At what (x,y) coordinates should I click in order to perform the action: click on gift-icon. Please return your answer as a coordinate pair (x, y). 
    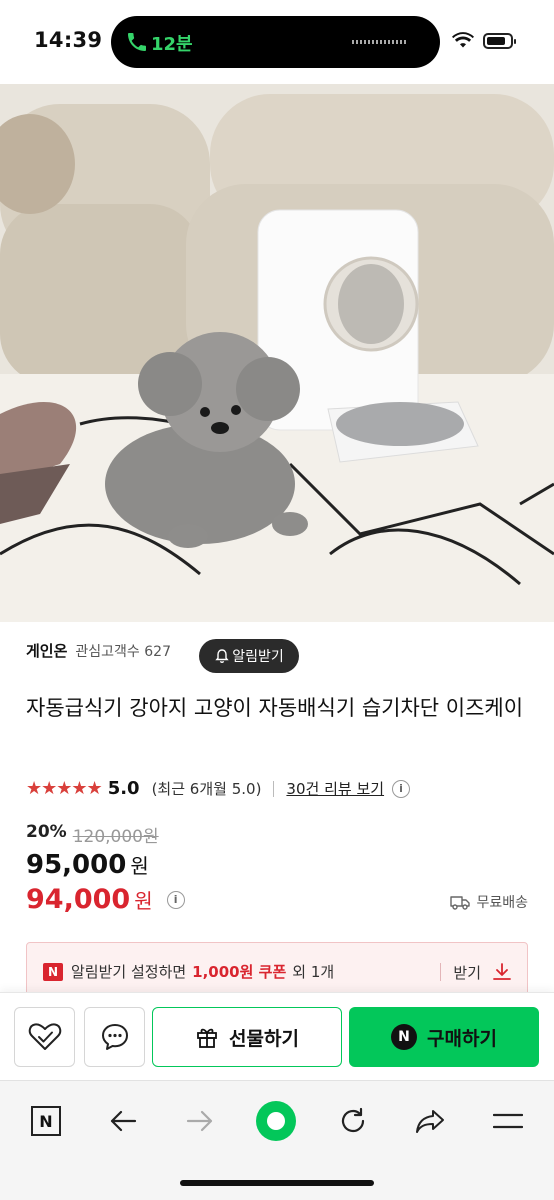
    Looking at the image, I should click on (207, 1038).